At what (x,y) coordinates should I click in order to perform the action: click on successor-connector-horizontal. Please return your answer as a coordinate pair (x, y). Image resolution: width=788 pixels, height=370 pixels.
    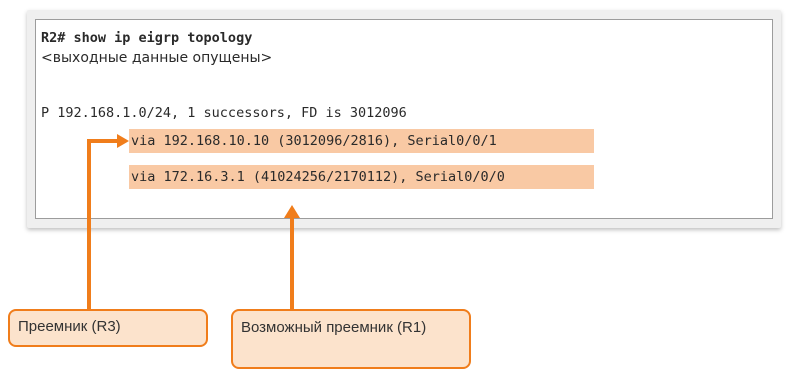
    Looking at the image, I should click on (103, 141).